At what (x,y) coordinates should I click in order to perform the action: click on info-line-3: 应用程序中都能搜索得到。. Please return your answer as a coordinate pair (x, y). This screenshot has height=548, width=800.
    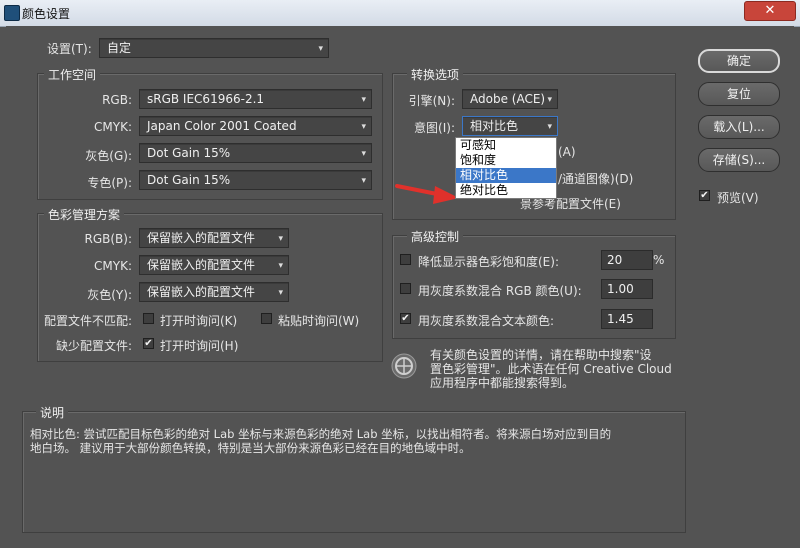
    Looking at the image, I should click on (502, 383).